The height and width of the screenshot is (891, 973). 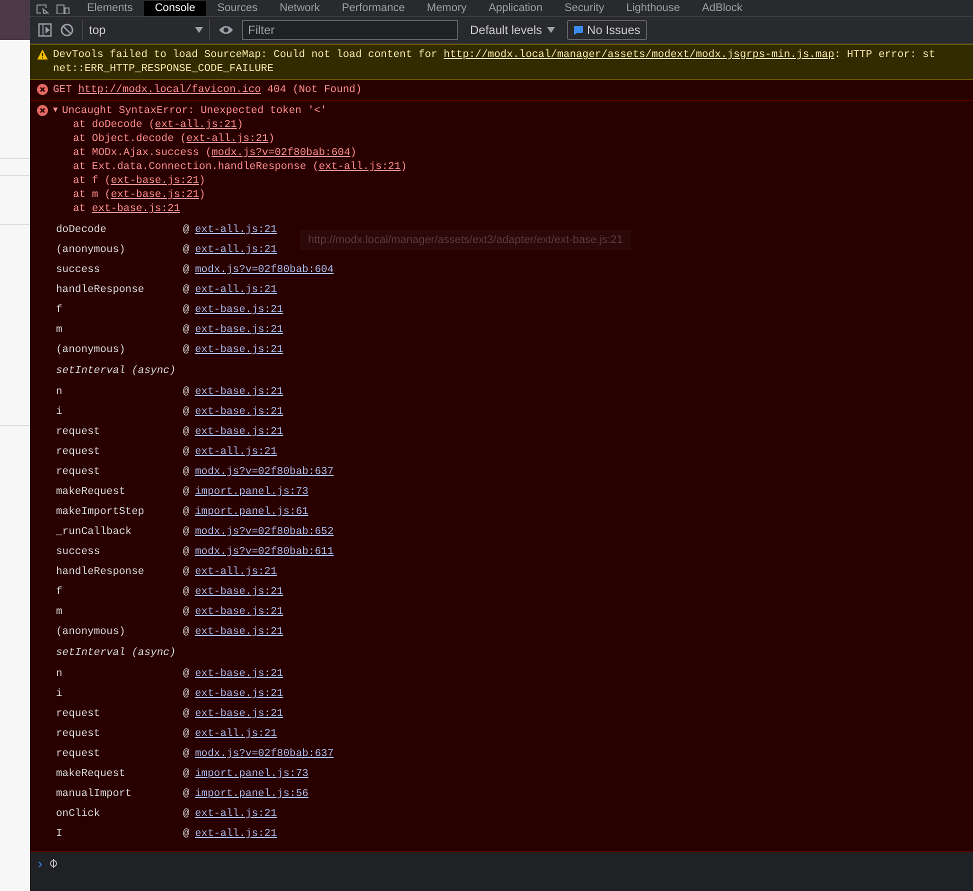 What do you see at coordinates (373, 8) in the screenshot?
I see `panel-tab: Performance` at bounding box center [373, 8].